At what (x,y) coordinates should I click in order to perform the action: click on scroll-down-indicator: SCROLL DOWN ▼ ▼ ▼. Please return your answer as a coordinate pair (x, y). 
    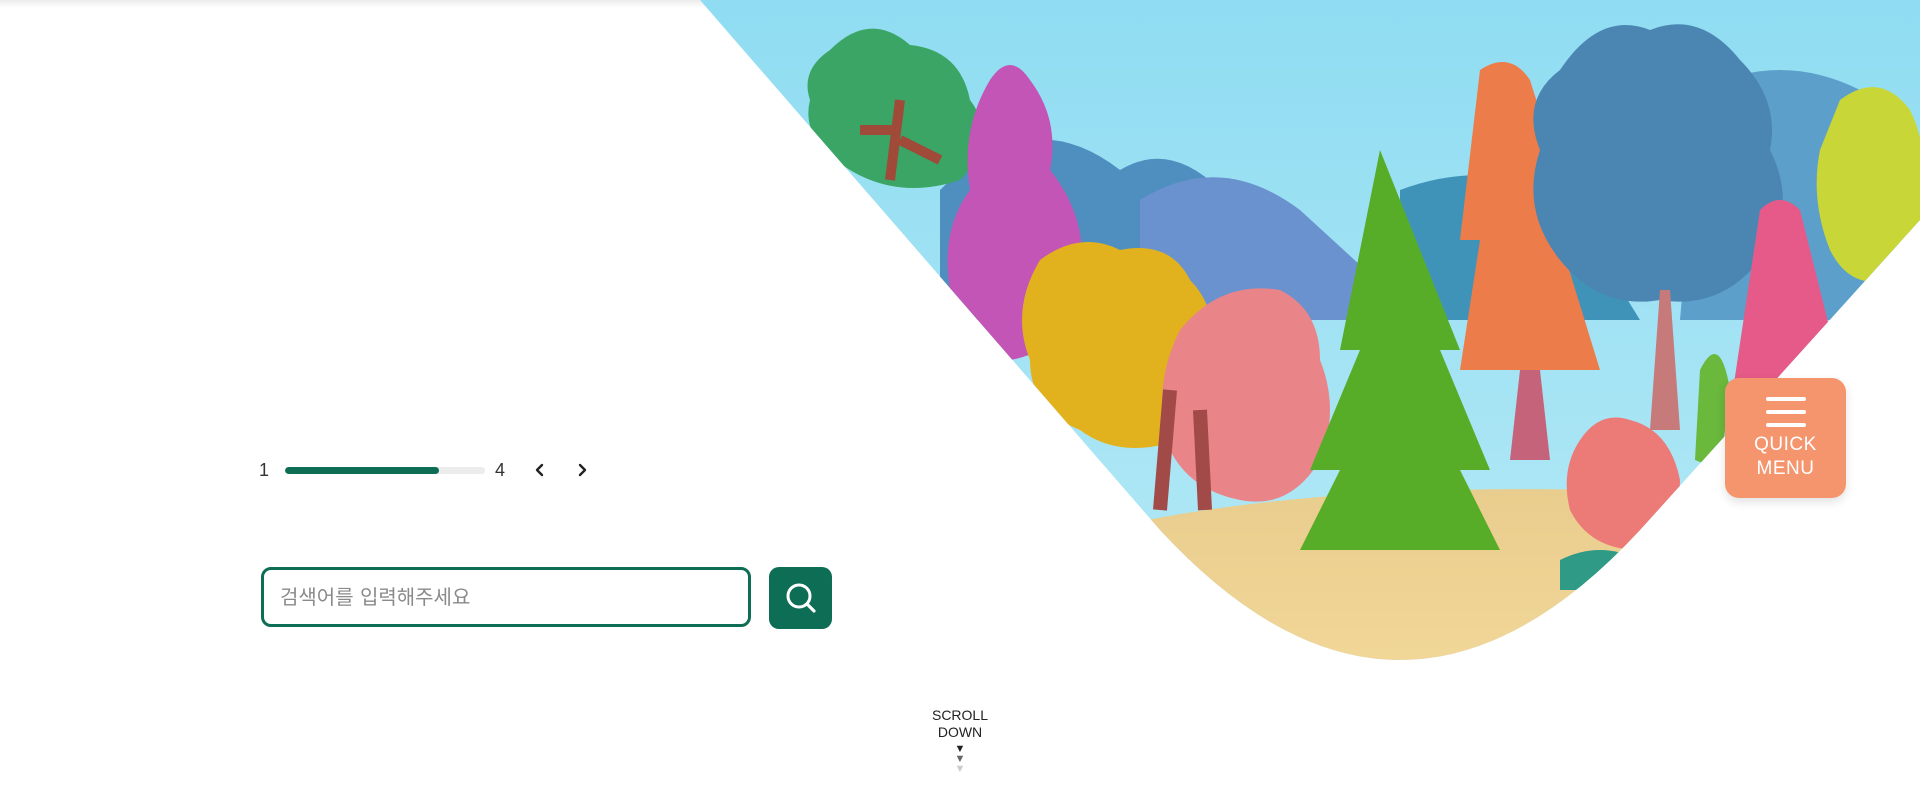
    Looking at the image, I should click on (960, 741).